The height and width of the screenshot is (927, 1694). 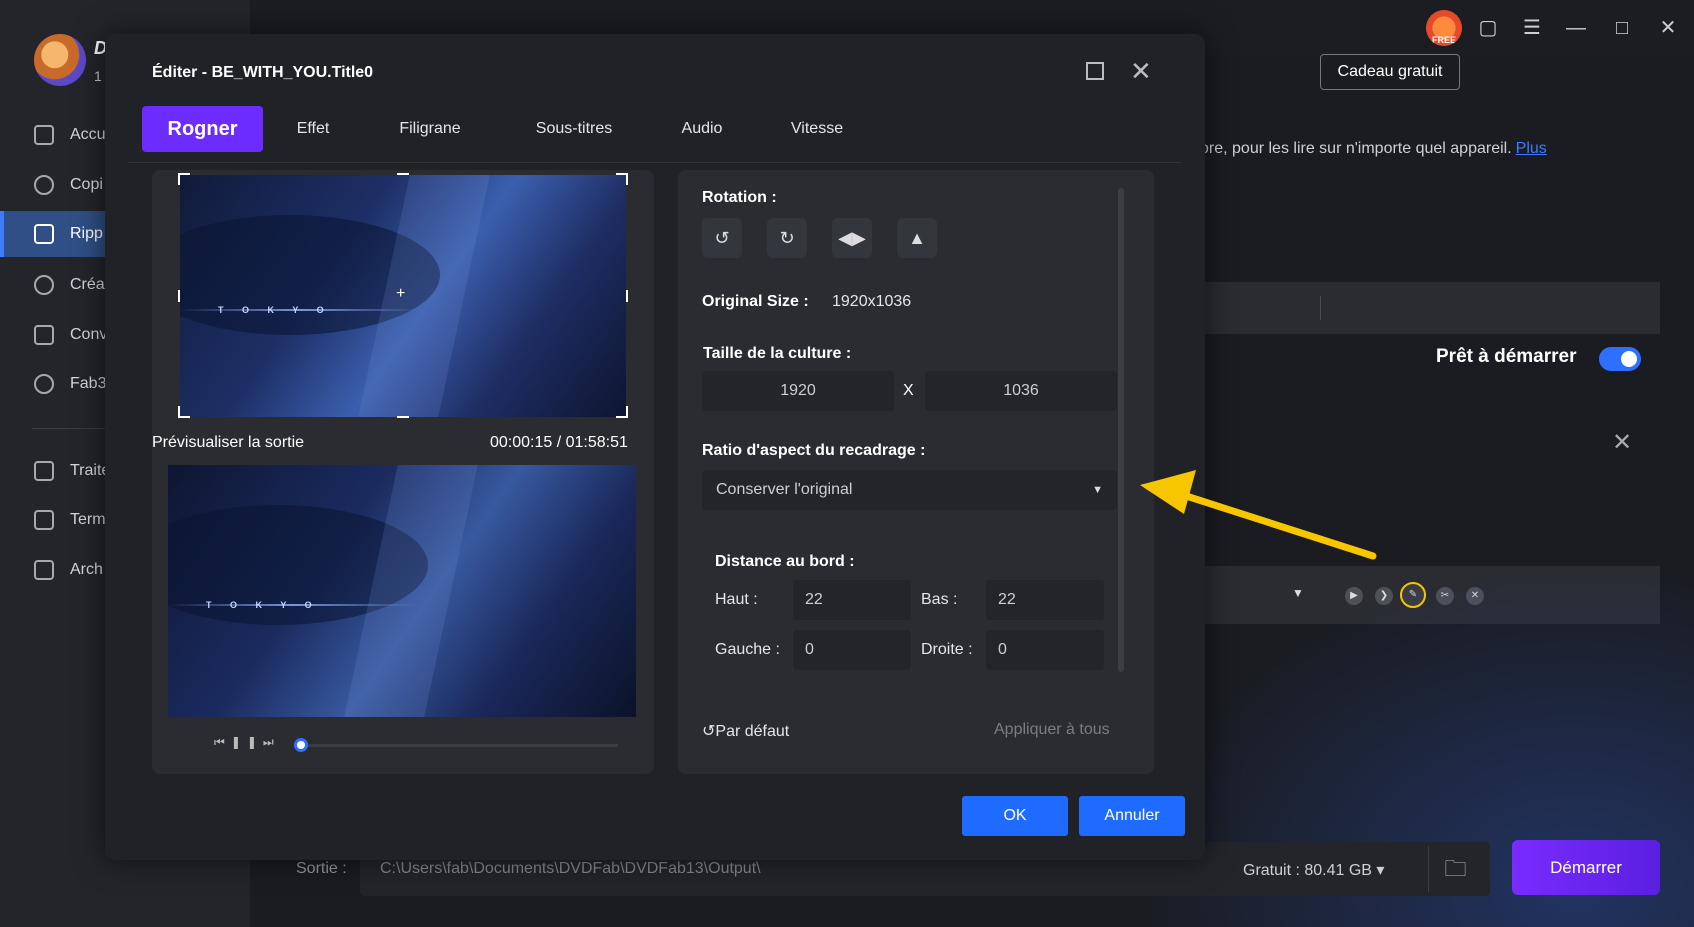 What do you see at coordinates (88, 383) in the screenshot?
I see `sidebar-item-label: Fab3` at bounding box center [88, 383].